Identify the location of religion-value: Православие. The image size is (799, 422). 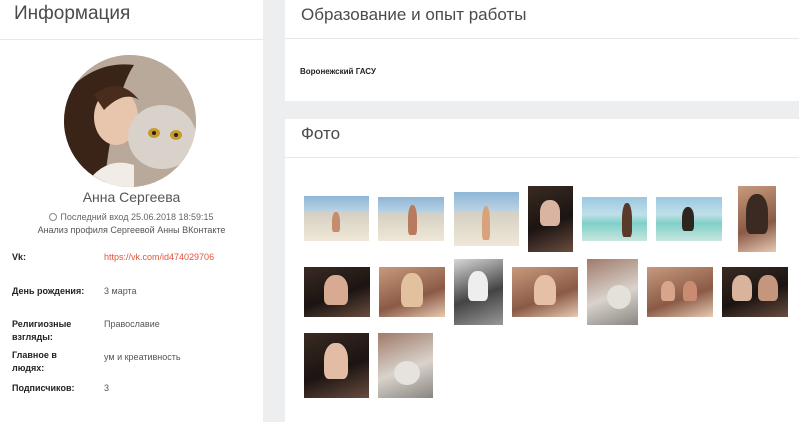
(132, 324).